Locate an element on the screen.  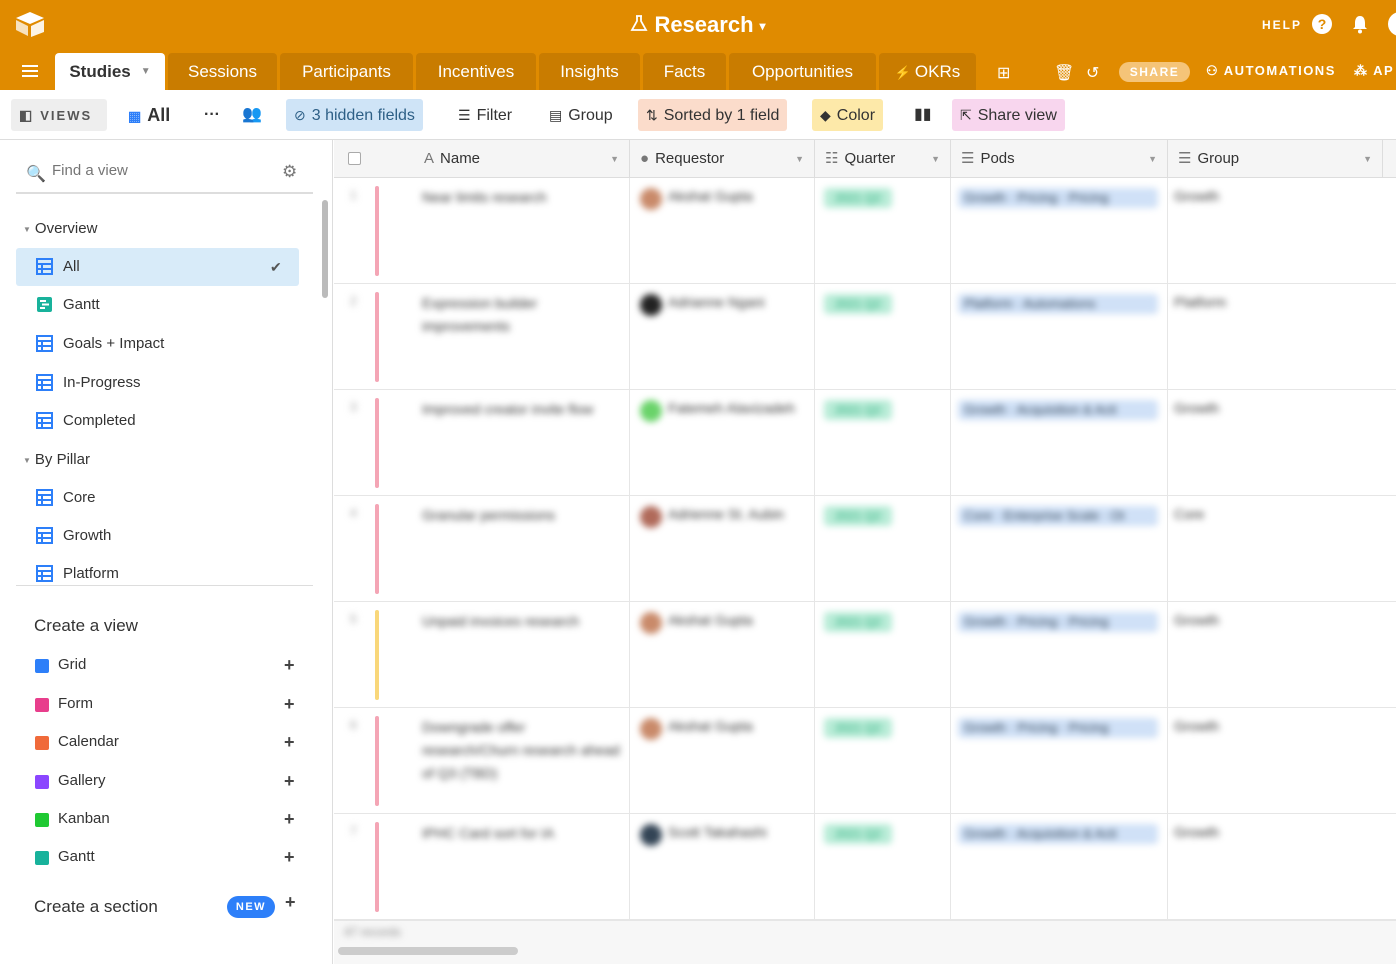
sidebar-view-in-progress: In-Progress is located at coordinates (157, 383).